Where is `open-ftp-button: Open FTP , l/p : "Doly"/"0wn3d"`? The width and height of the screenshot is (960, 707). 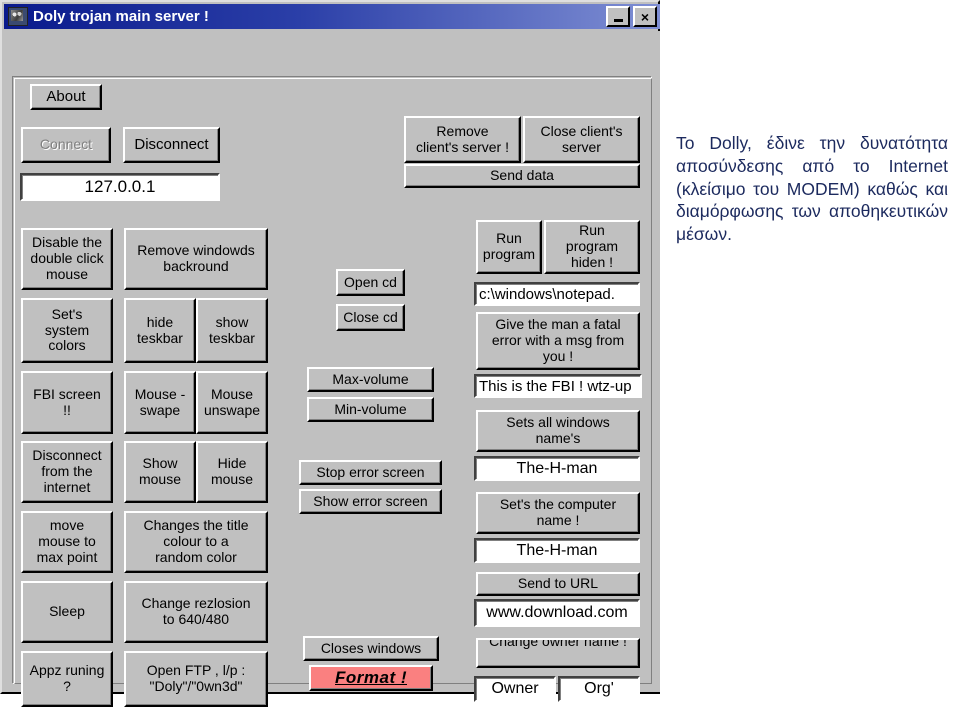
open-ftp-button: Open FTP , l/p : "Doly"/"0wn3d" is located at coordinates (196, 679).